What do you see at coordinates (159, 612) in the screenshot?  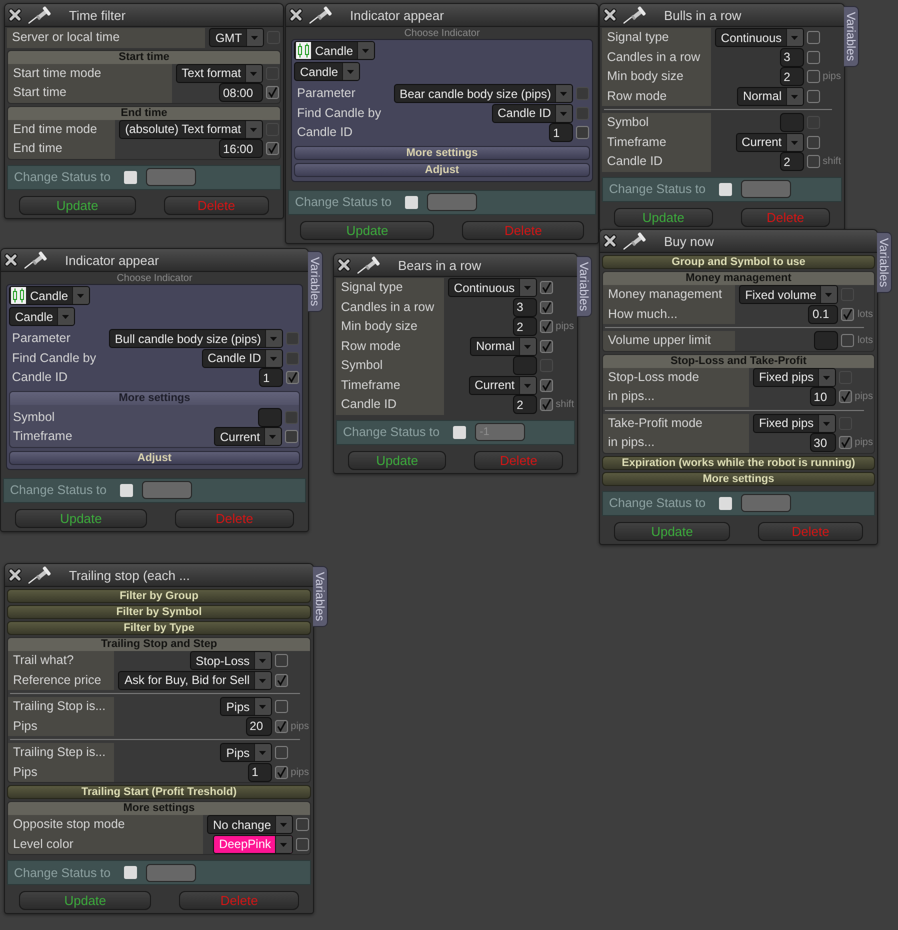 I see `section-header: Filter by Symbol` at bounding box center [159, 612].